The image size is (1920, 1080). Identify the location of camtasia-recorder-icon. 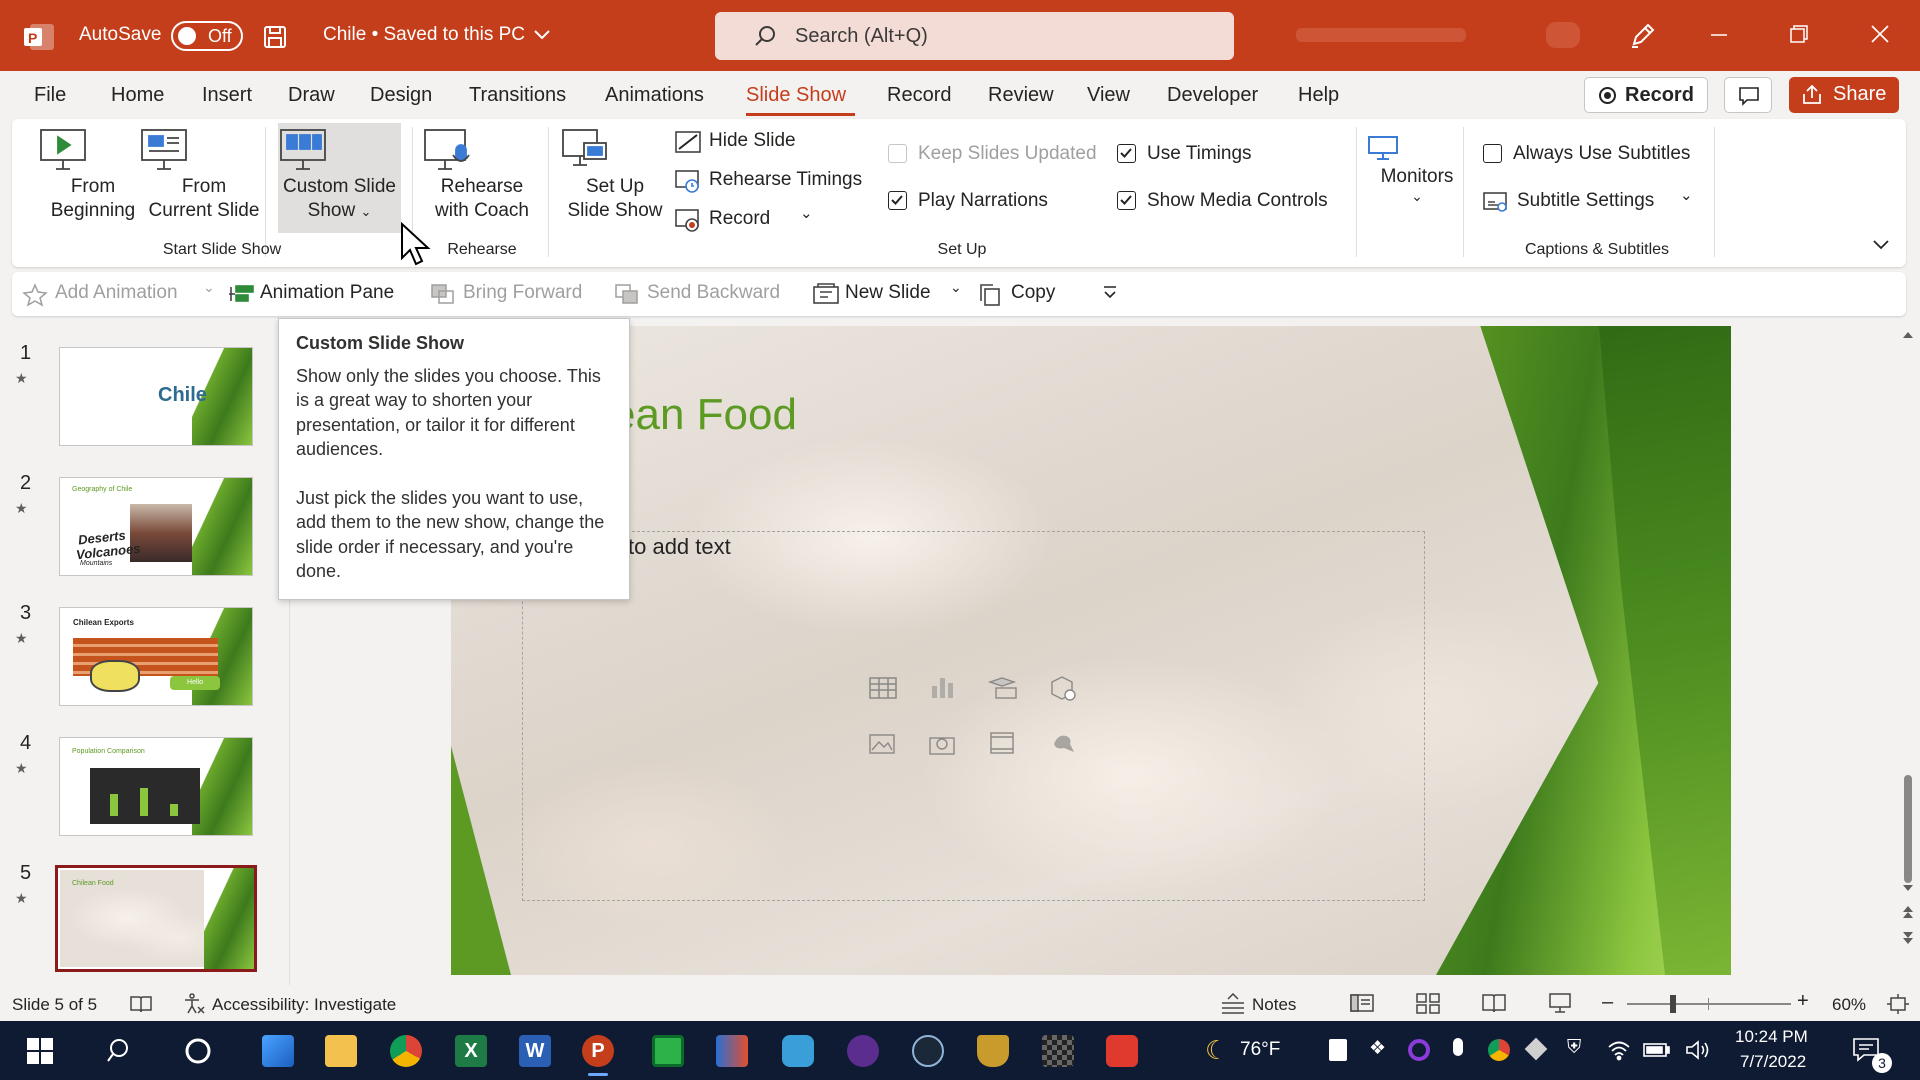
(1122, 1051).